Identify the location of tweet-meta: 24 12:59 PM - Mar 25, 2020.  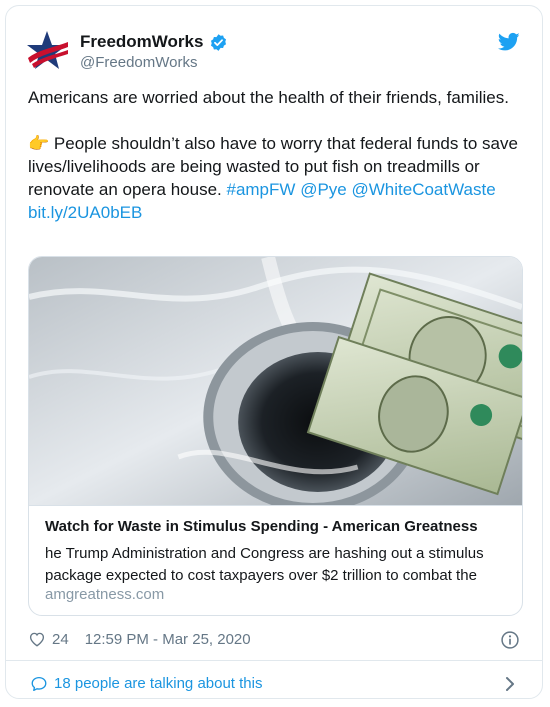
(139, 639).